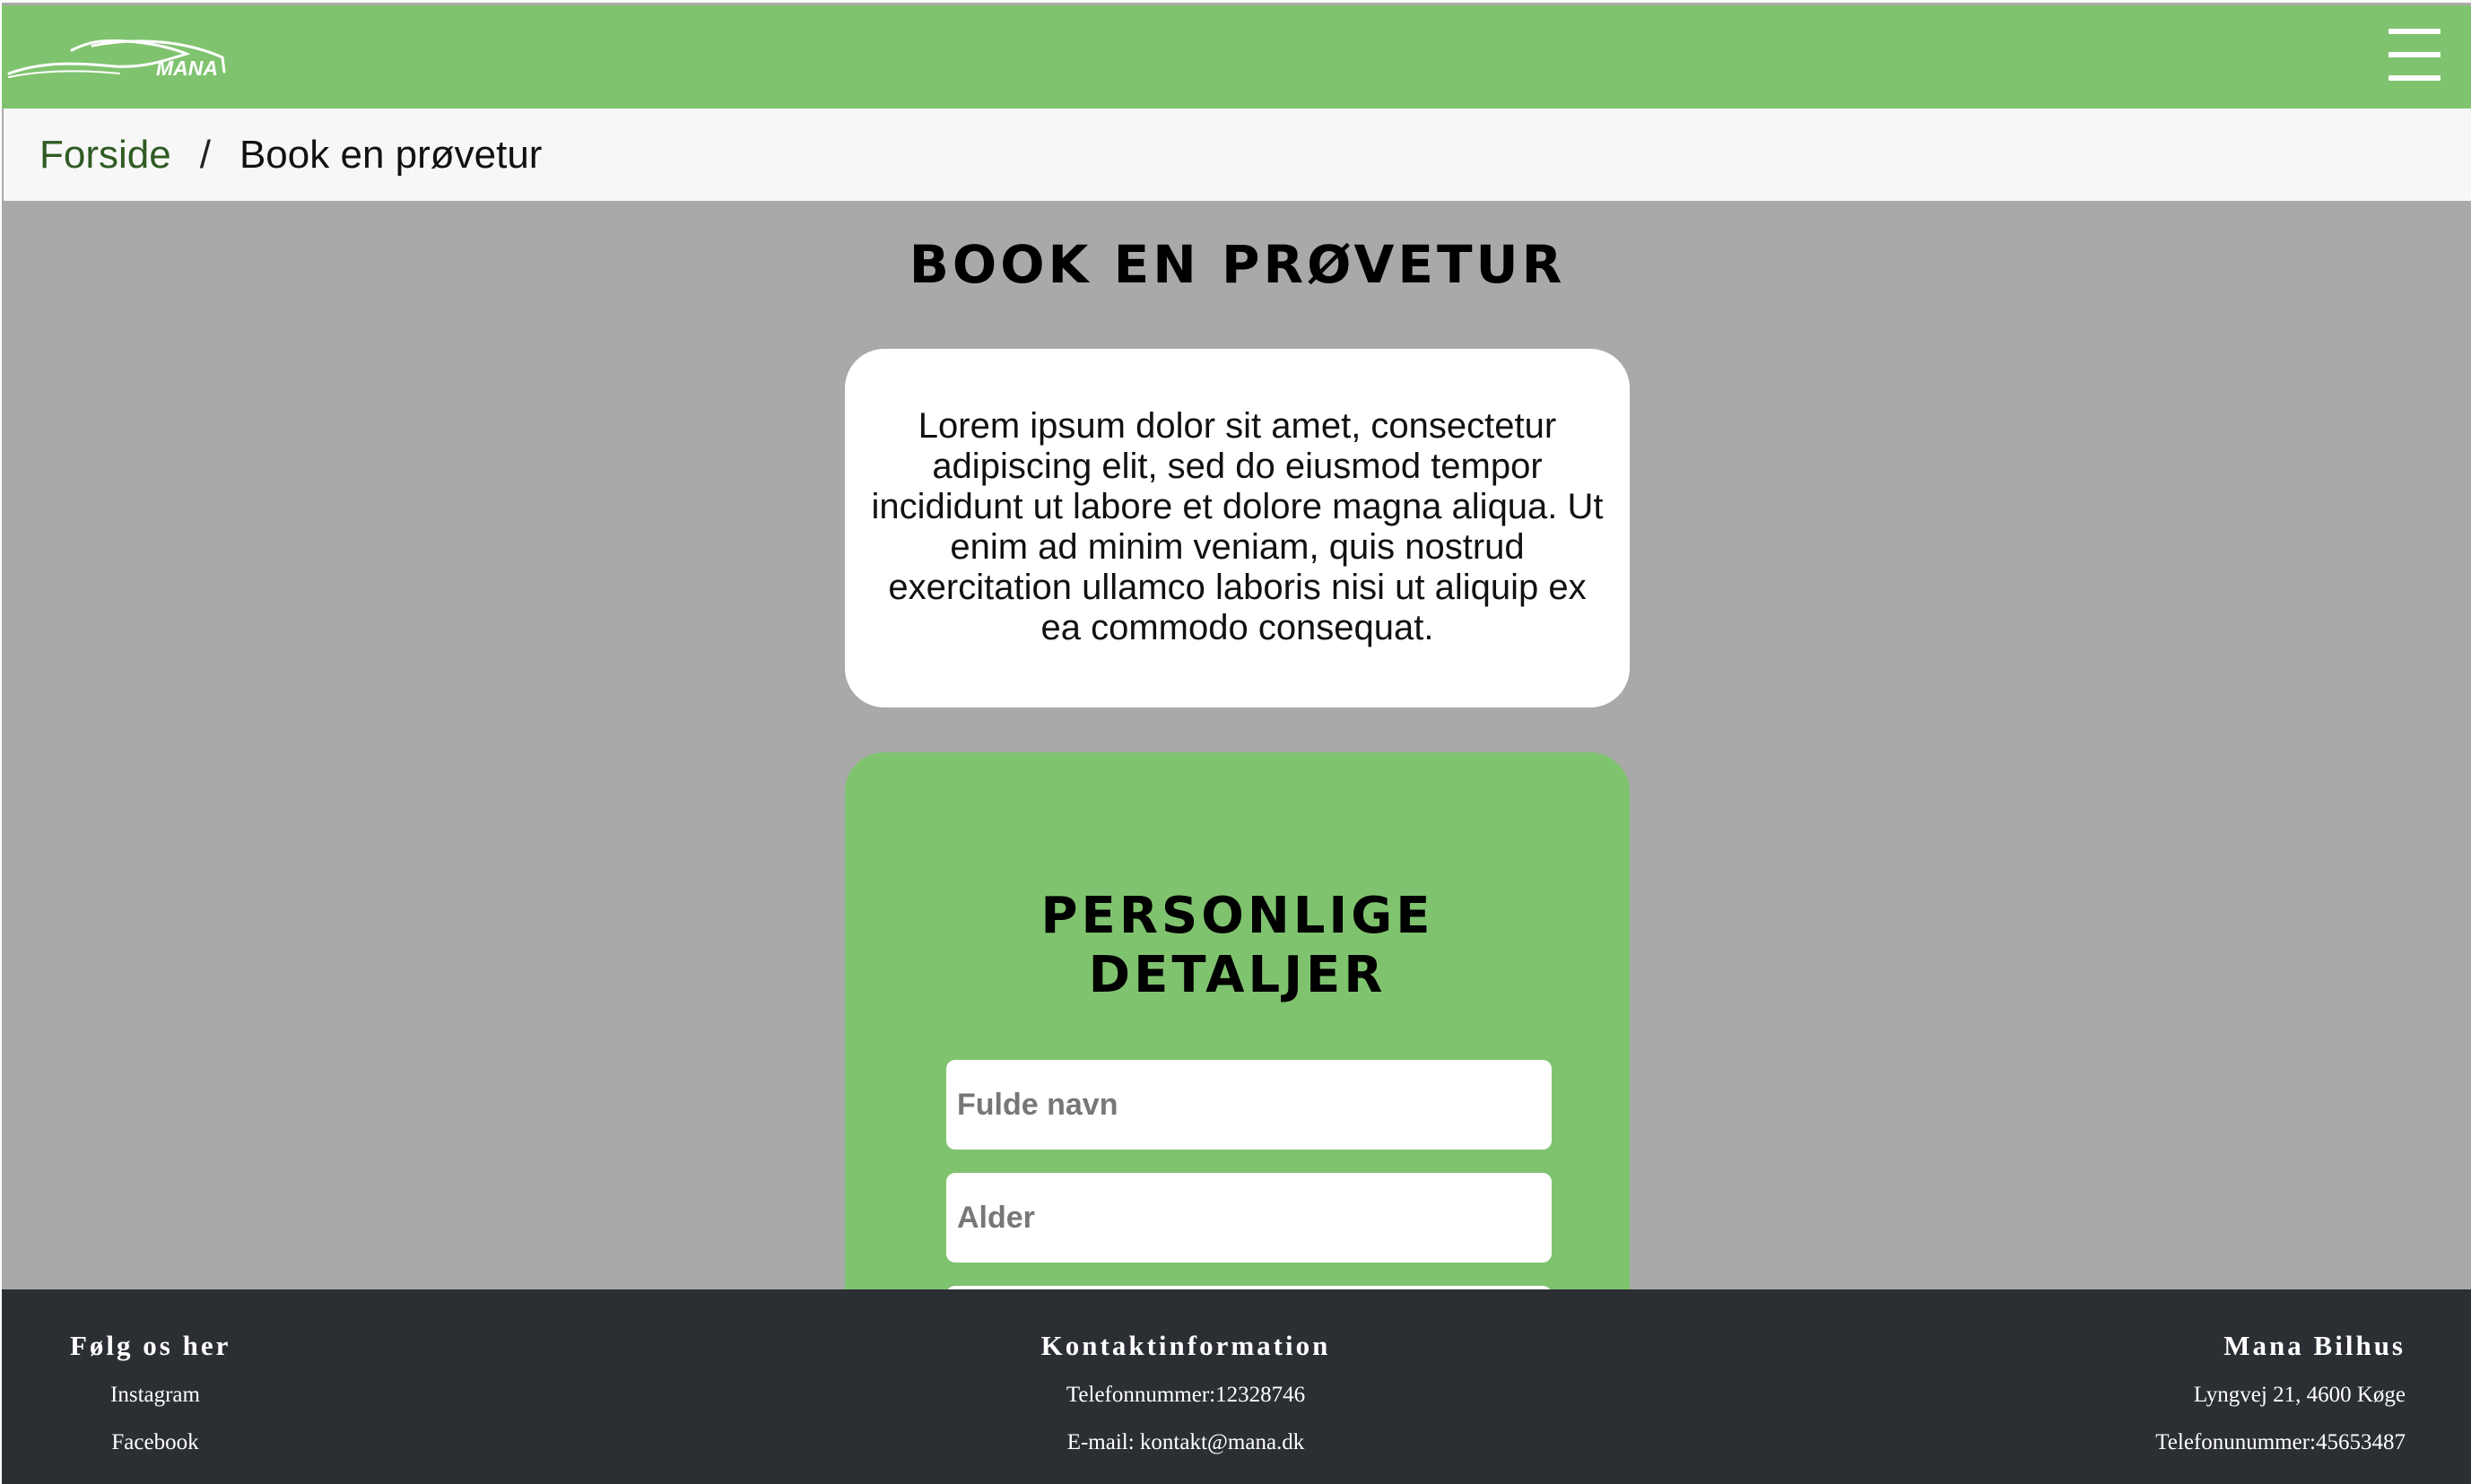 The width and height of the screenshot is (2471, 1484). Describe the element at coordinates (1237, 265) in the screenshot. I see `page-title: BOOK EN PRØVETUR` at that location.